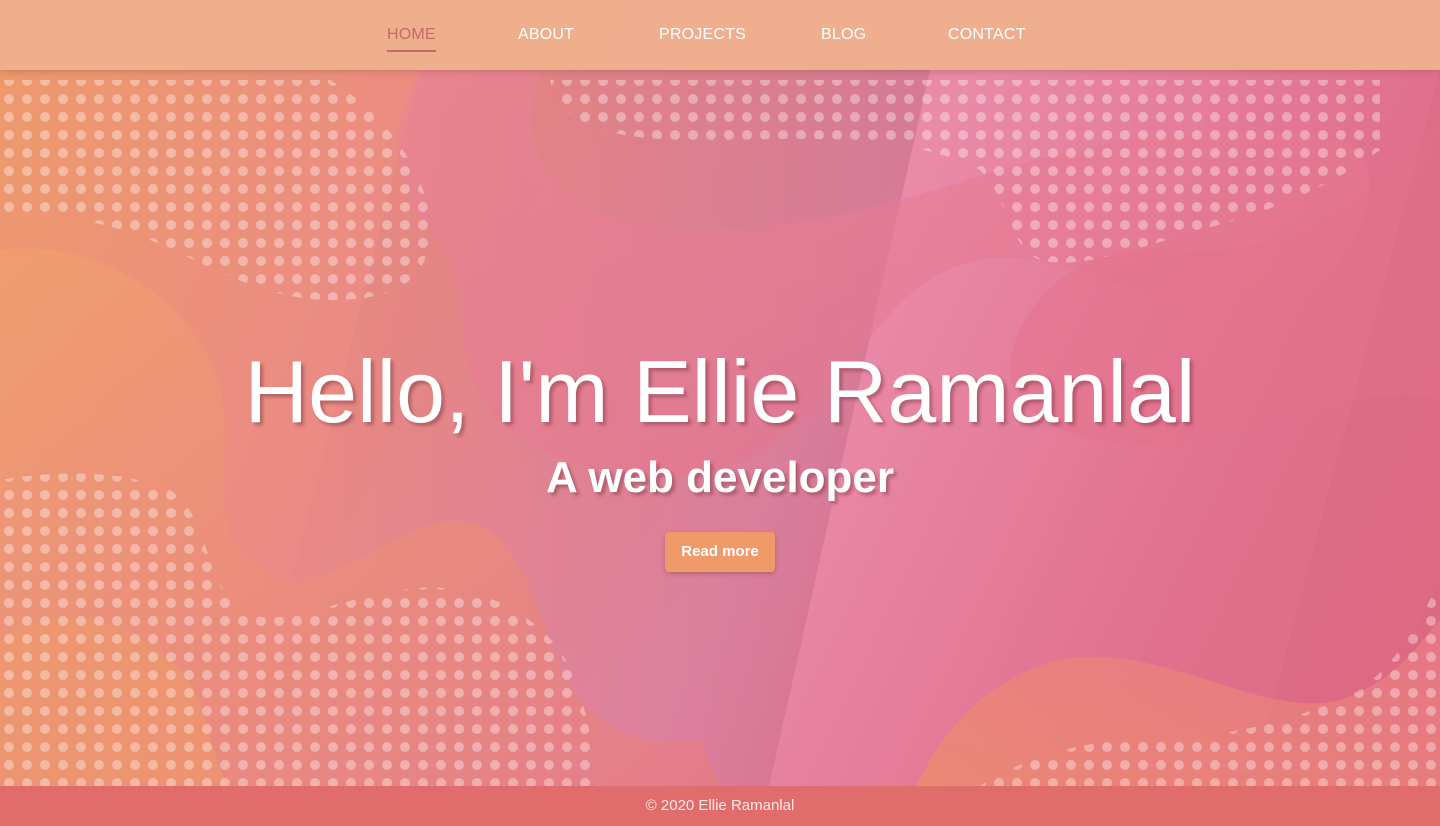 This screenshot has height=826, width=1440. I want to click on read-more-button: Read more, so click(720, 552).